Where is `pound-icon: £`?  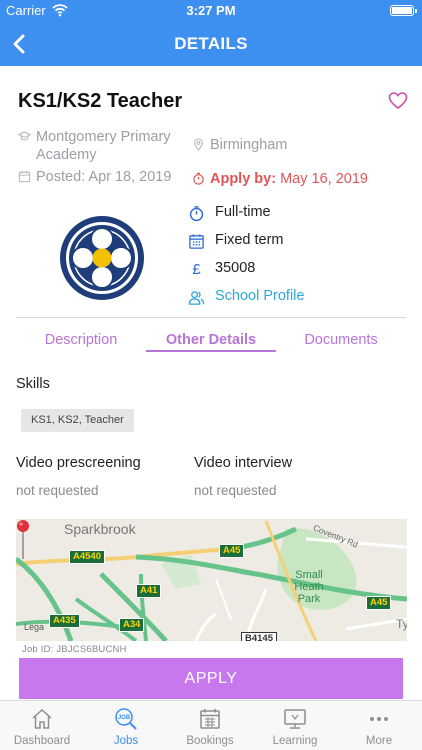 pound-icon: £ is located at coordinates (196, 269).